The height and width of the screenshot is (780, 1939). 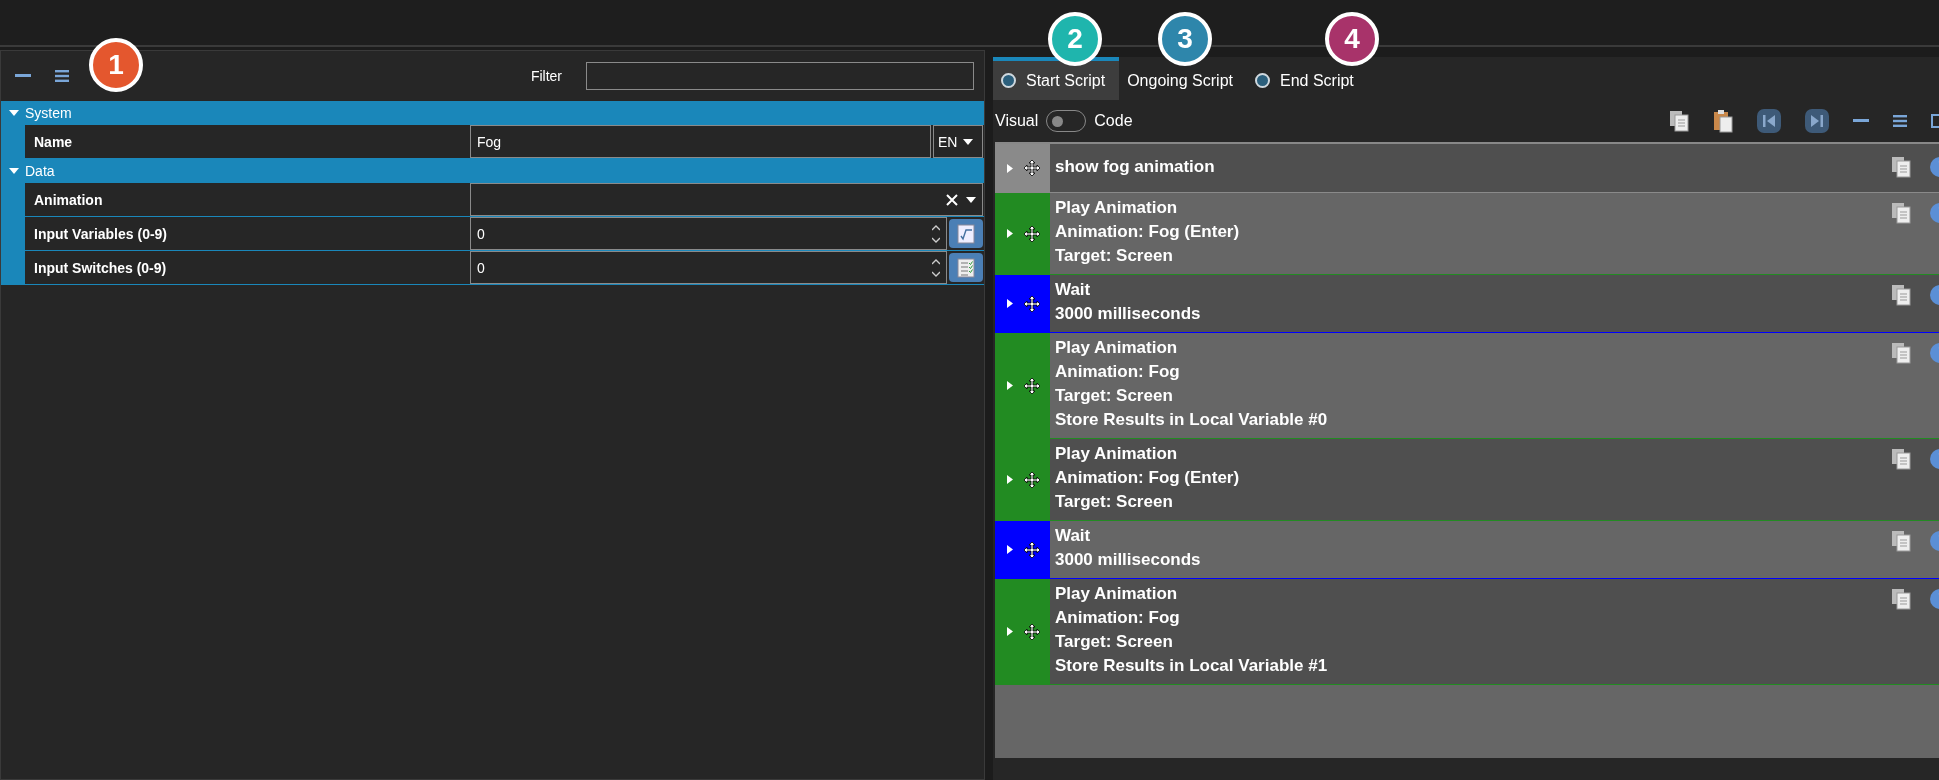 I want to click on paste-icon, so click(x=1723, y=121).